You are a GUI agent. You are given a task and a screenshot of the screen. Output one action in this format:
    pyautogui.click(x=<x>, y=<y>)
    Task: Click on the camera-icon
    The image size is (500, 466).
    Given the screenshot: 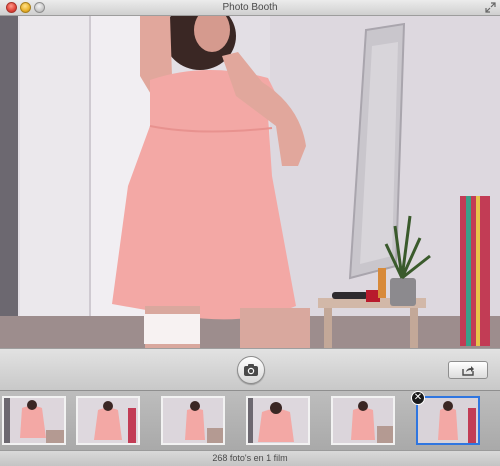 What is the action you would take?
    pyautogui.click(x=251, y=370)
    